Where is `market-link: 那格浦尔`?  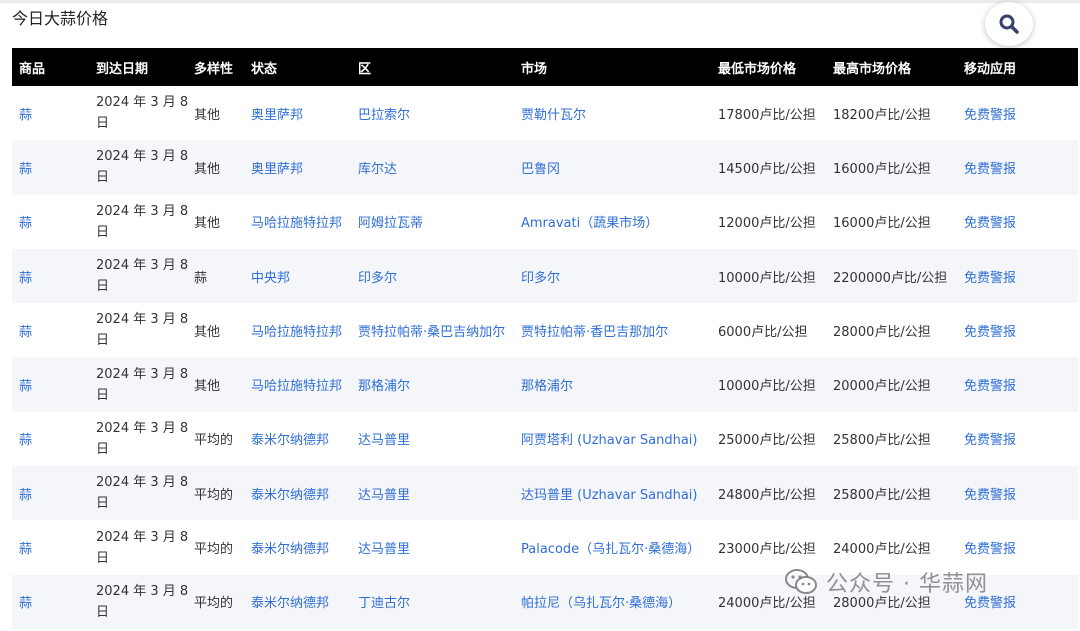
market-link: 那格浦尔 is located at coordinates (619, 384).